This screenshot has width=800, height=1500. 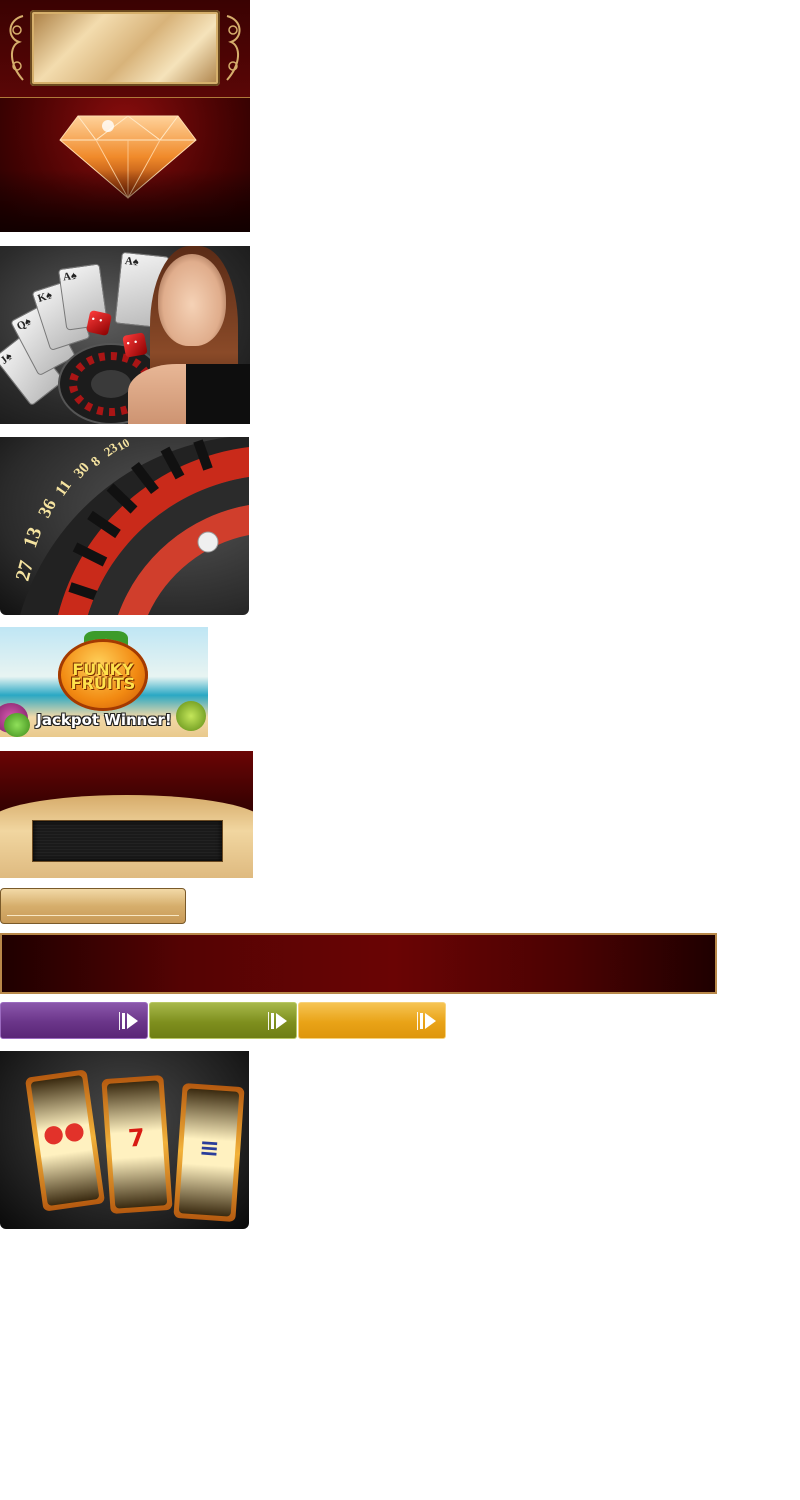 I want to click on diamond-plaque-banner, so click(x=125, y=116).